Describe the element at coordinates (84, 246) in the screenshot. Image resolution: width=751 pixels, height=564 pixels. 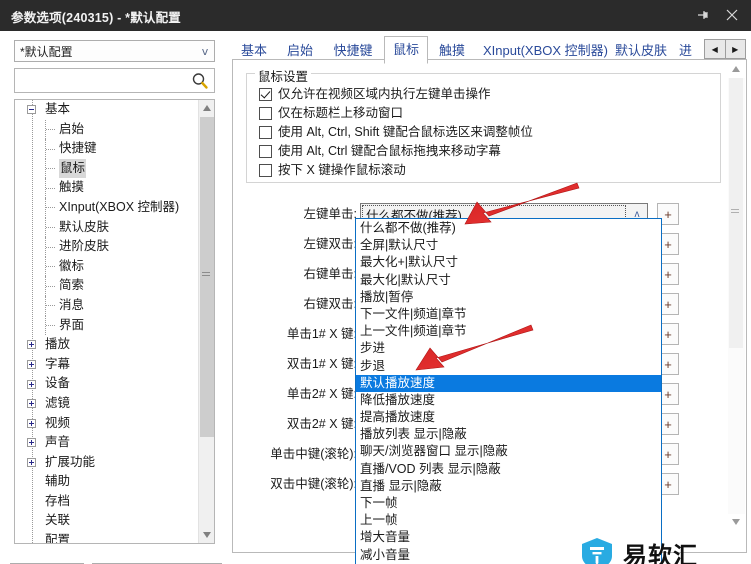
I see `tree-item-label: 进阶皮肤` at that location.